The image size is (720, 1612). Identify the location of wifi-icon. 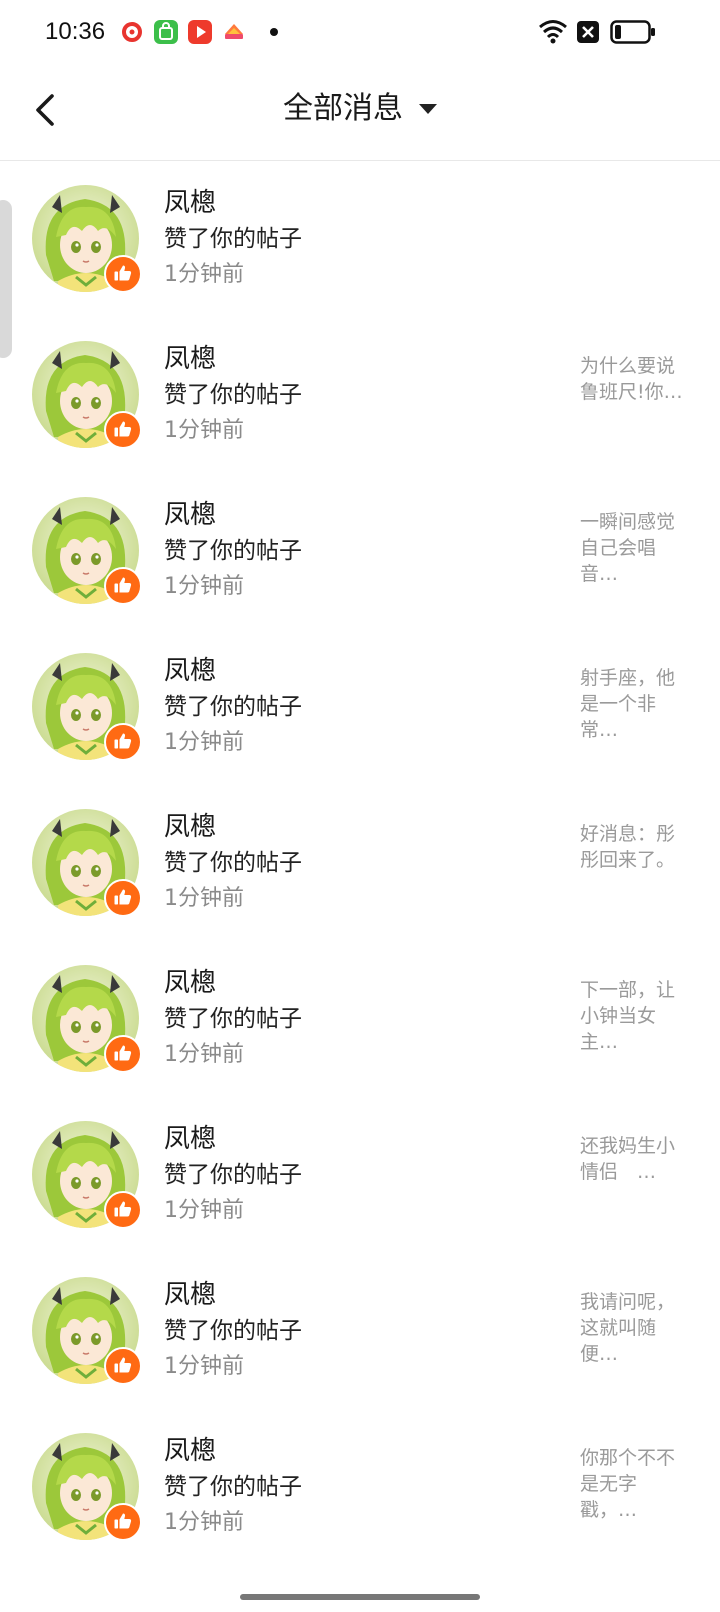
(553, 33).